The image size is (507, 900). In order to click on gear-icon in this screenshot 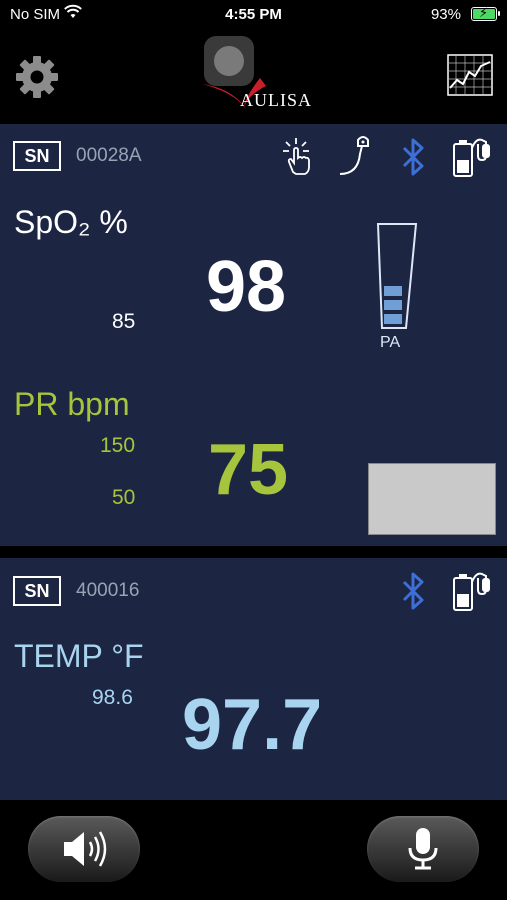, I will do `click(37, 77)`.